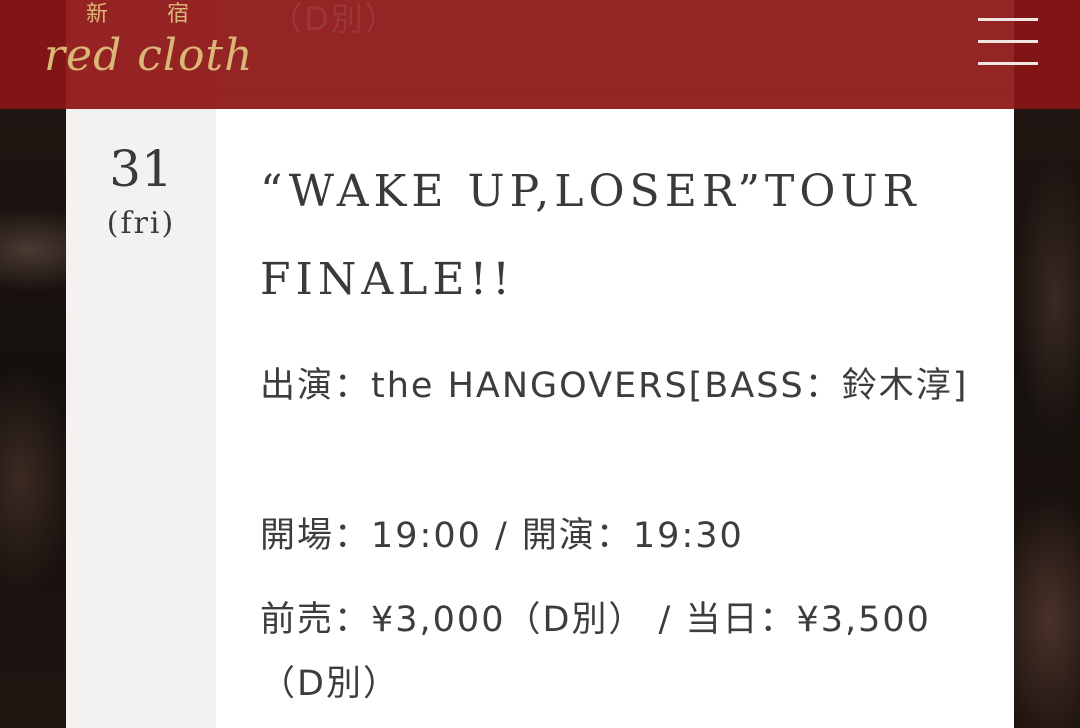 Image resolution: width=1080 pixels, height=728 pixels. What do you see at coordinates (141, 223) in the screenshot?
I see `event-weekday: (fri)` at bounding box center [141, 223].